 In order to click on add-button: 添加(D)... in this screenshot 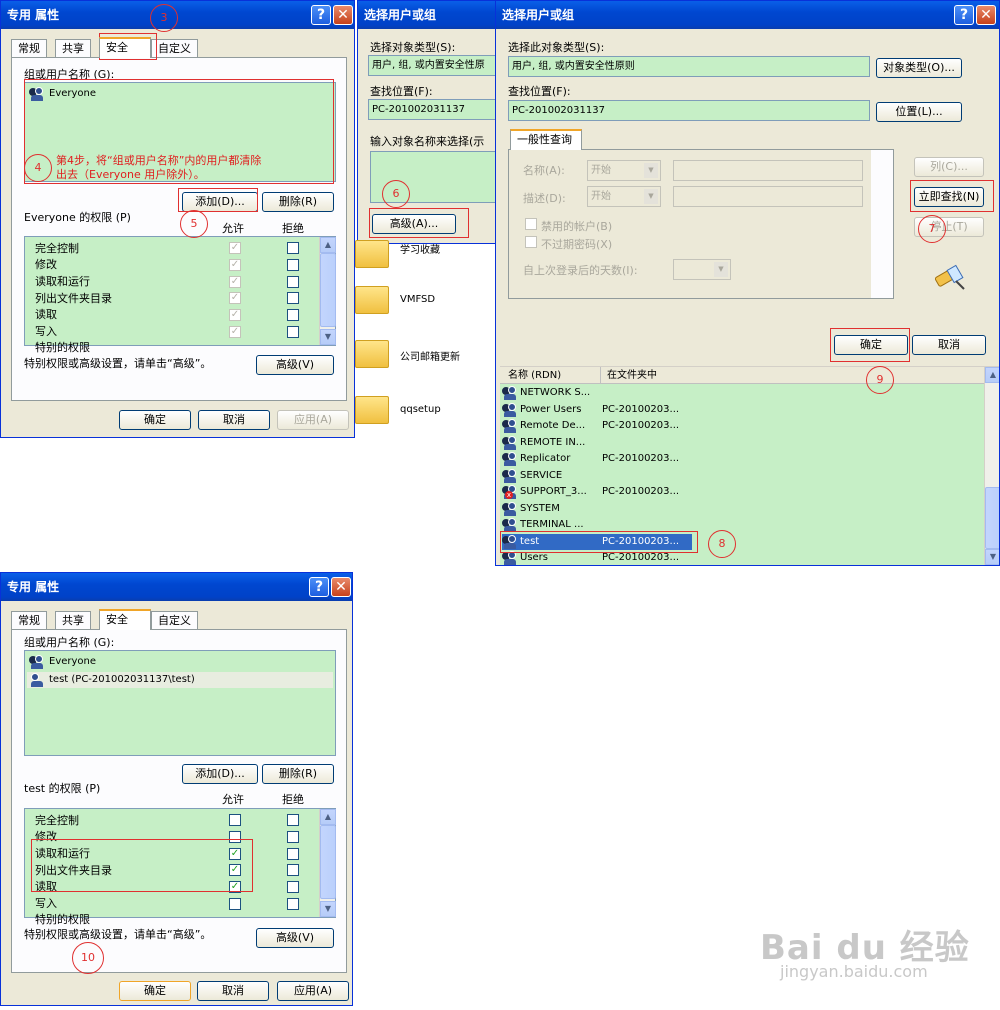, I will do `click(220, 774)`.